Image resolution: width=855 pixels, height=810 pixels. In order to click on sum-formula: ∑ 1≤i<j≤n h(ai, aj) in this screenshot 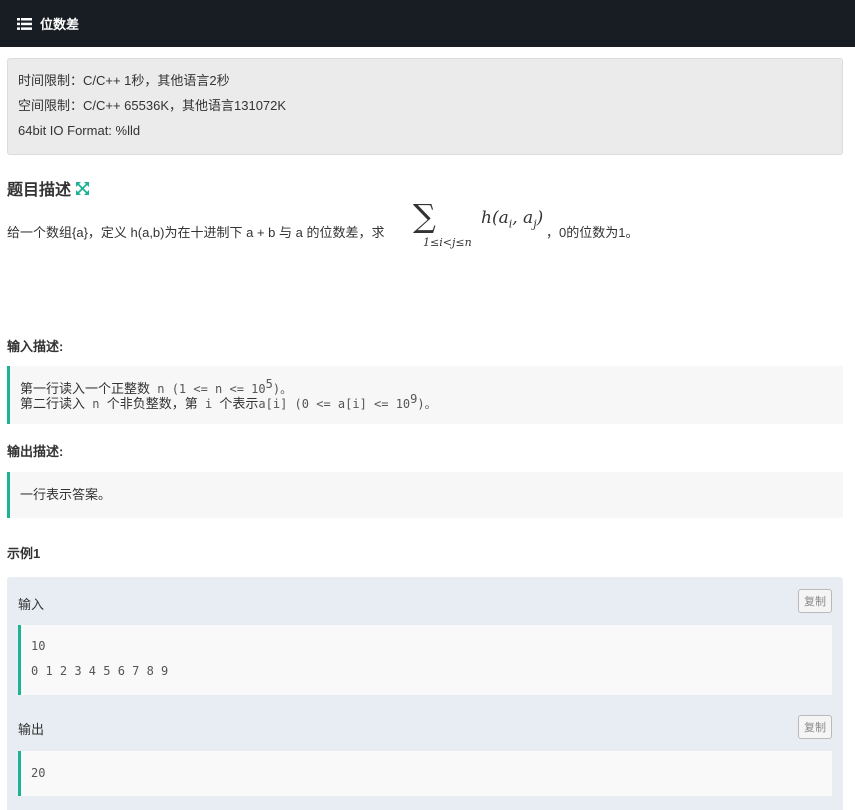, I will do `click(481, 226)`.